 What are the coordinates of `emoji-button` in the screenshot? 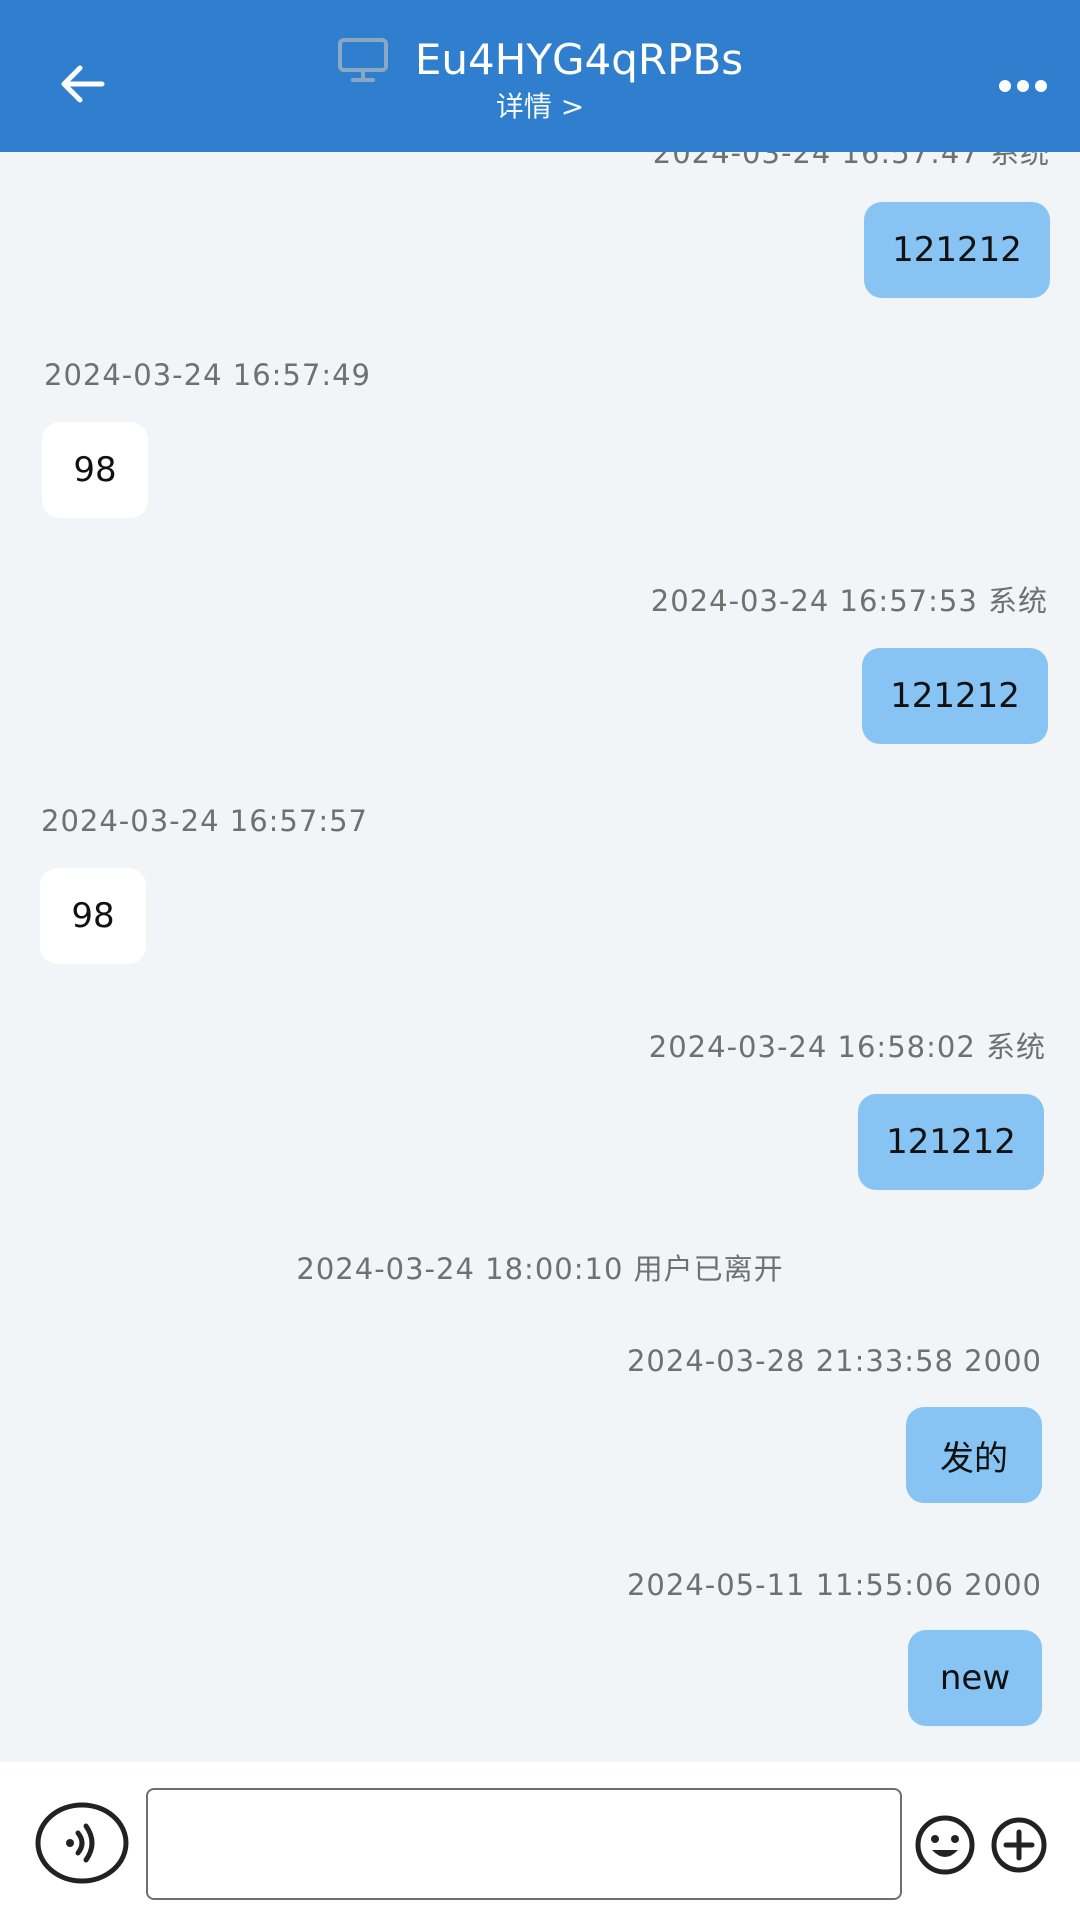 It's located at (945, 1845).